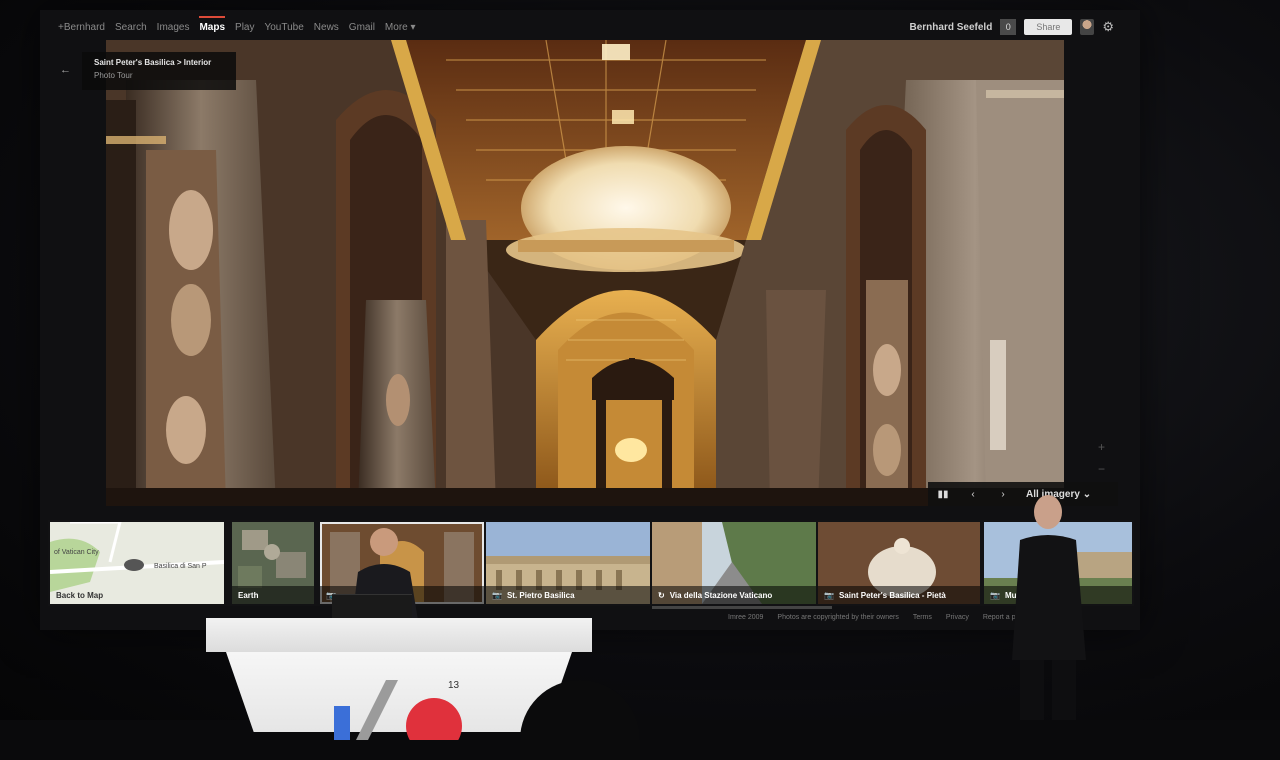 This screenshot has height=760, width=1280. What do you see at coordinates (1101, 447) in the screenshot?
I see `zoom-in-icon: +` at bounding box center [1101, 447].